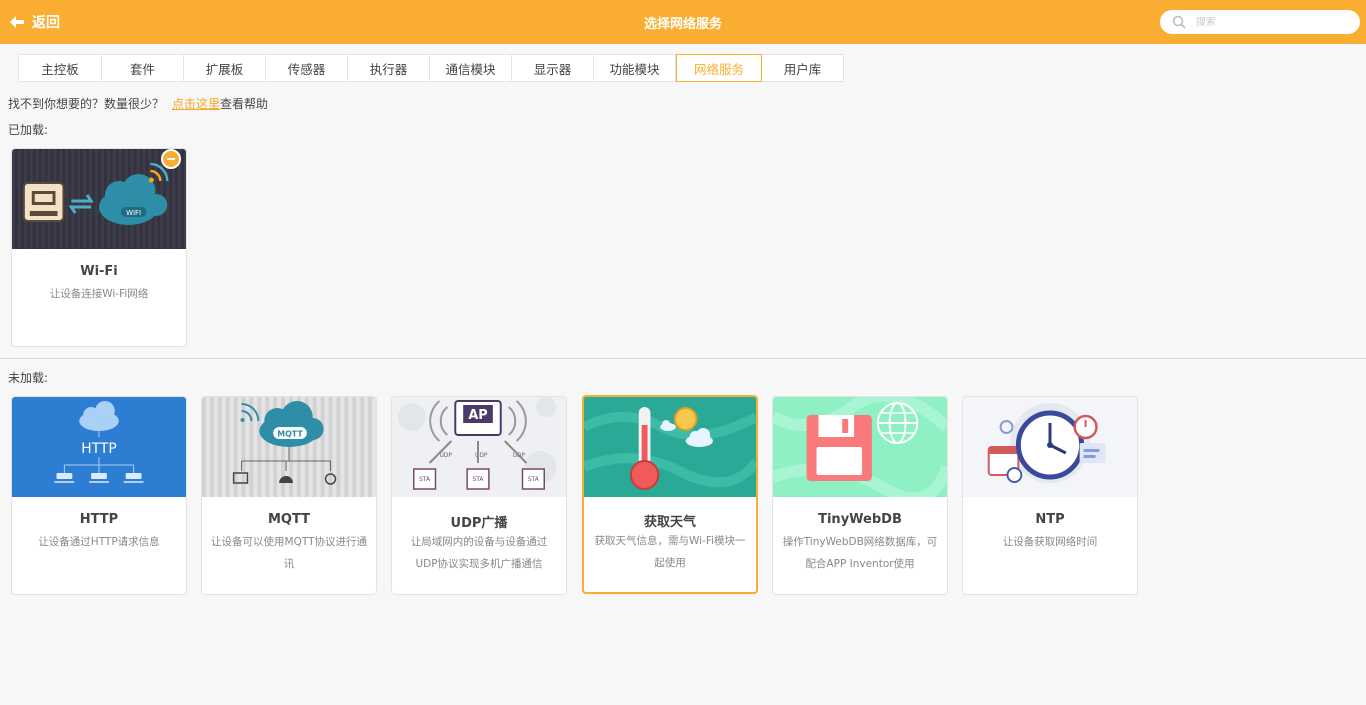 The width and height of the screenshot is (1366, 705). I want to click on card-name: HTTP, so click(99, 519).